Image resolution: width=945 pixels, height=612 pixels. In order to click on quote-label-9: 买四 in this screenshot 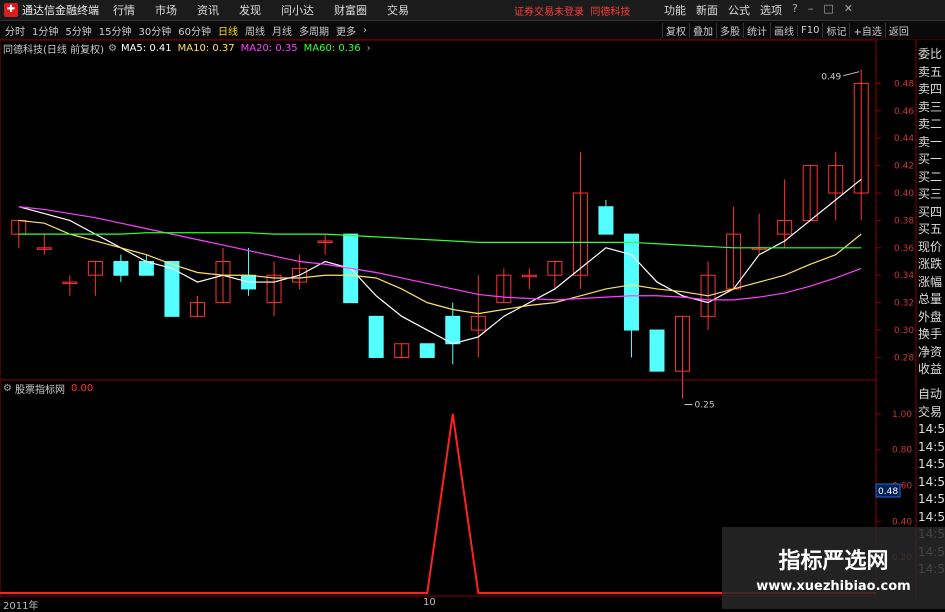, I will do `click(930, 211)`.